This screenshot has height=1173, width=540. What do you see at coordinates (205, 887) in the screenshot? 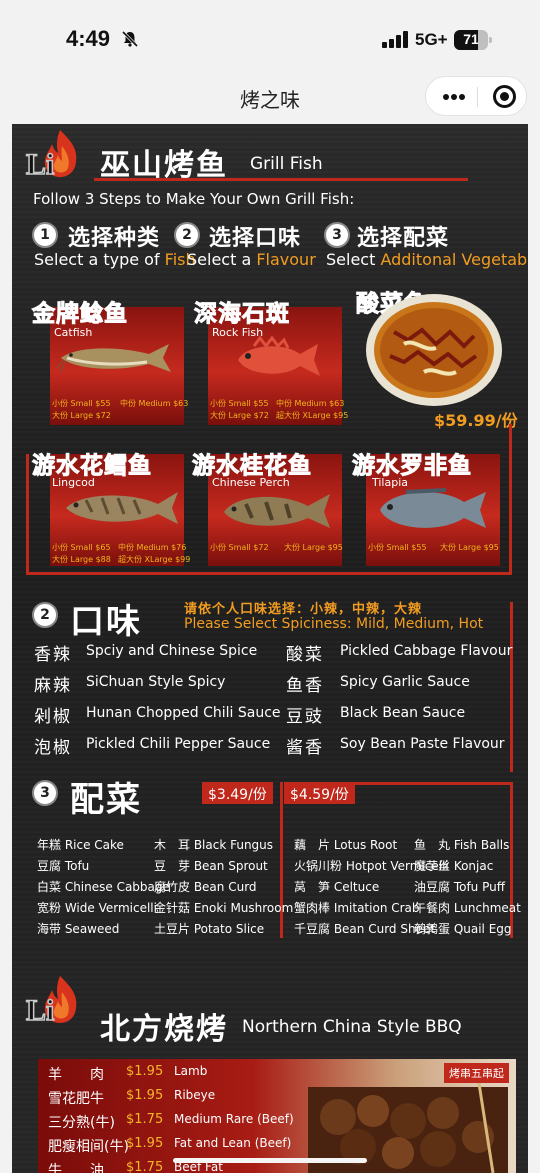
I see `side-dish-item: 腐竹皮 Bean Curd` at bounding box center [205, 887].